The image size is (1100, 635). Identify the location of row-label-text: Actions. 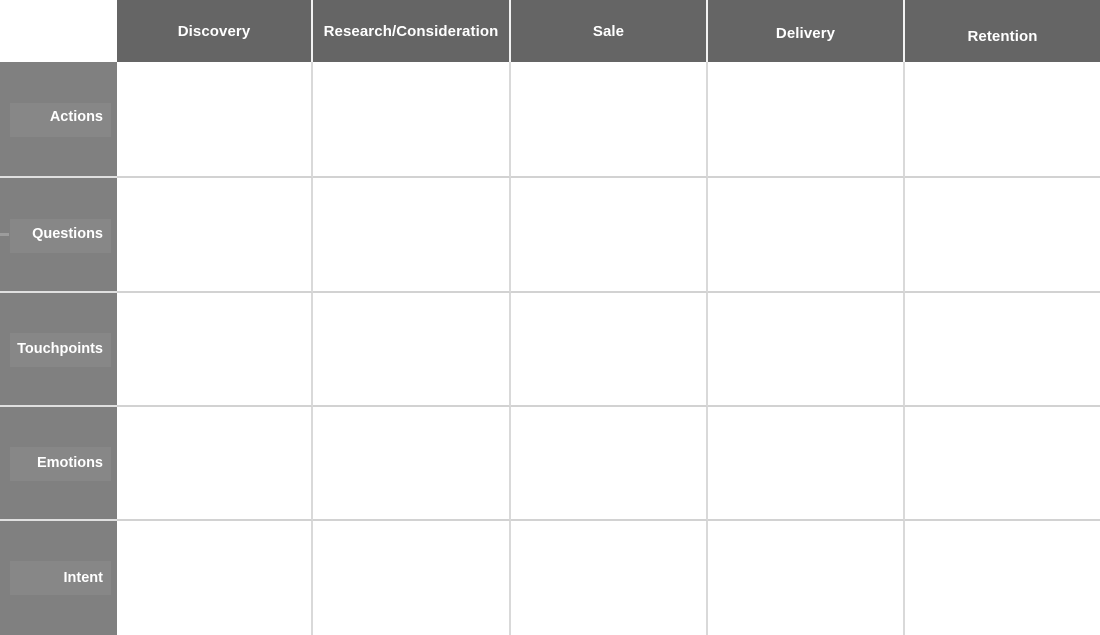
(76, 116).